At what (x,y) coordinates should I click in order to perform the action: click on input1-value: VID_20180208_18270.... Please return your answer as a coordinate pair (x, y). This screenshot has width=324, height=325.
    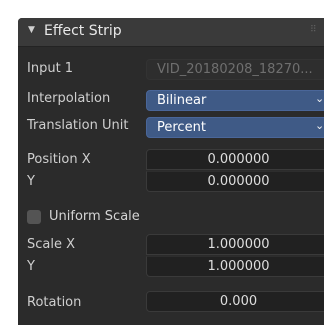
    Looking at the image, I should click on (235, 69).